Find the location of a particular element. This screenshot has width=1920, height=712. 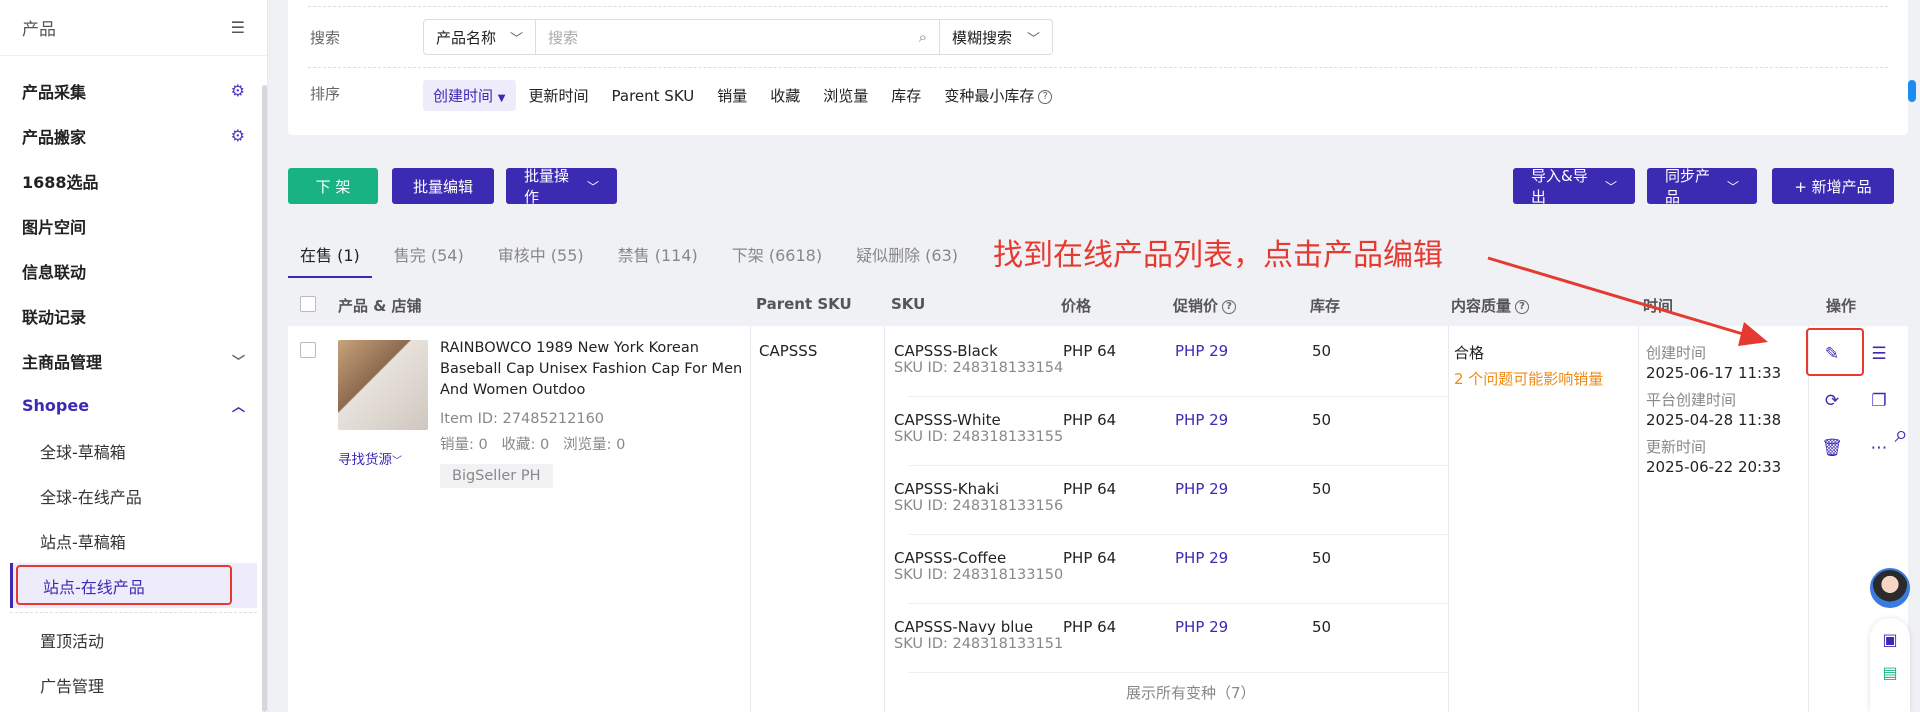

sidebar-item-collect: 产品采集 ⚙ is located at coordinates (133, 90).